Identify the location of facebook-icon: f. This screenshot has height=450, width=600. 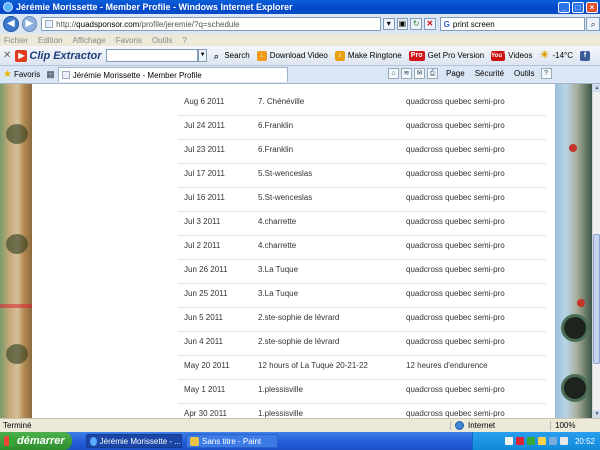
(585, 55).